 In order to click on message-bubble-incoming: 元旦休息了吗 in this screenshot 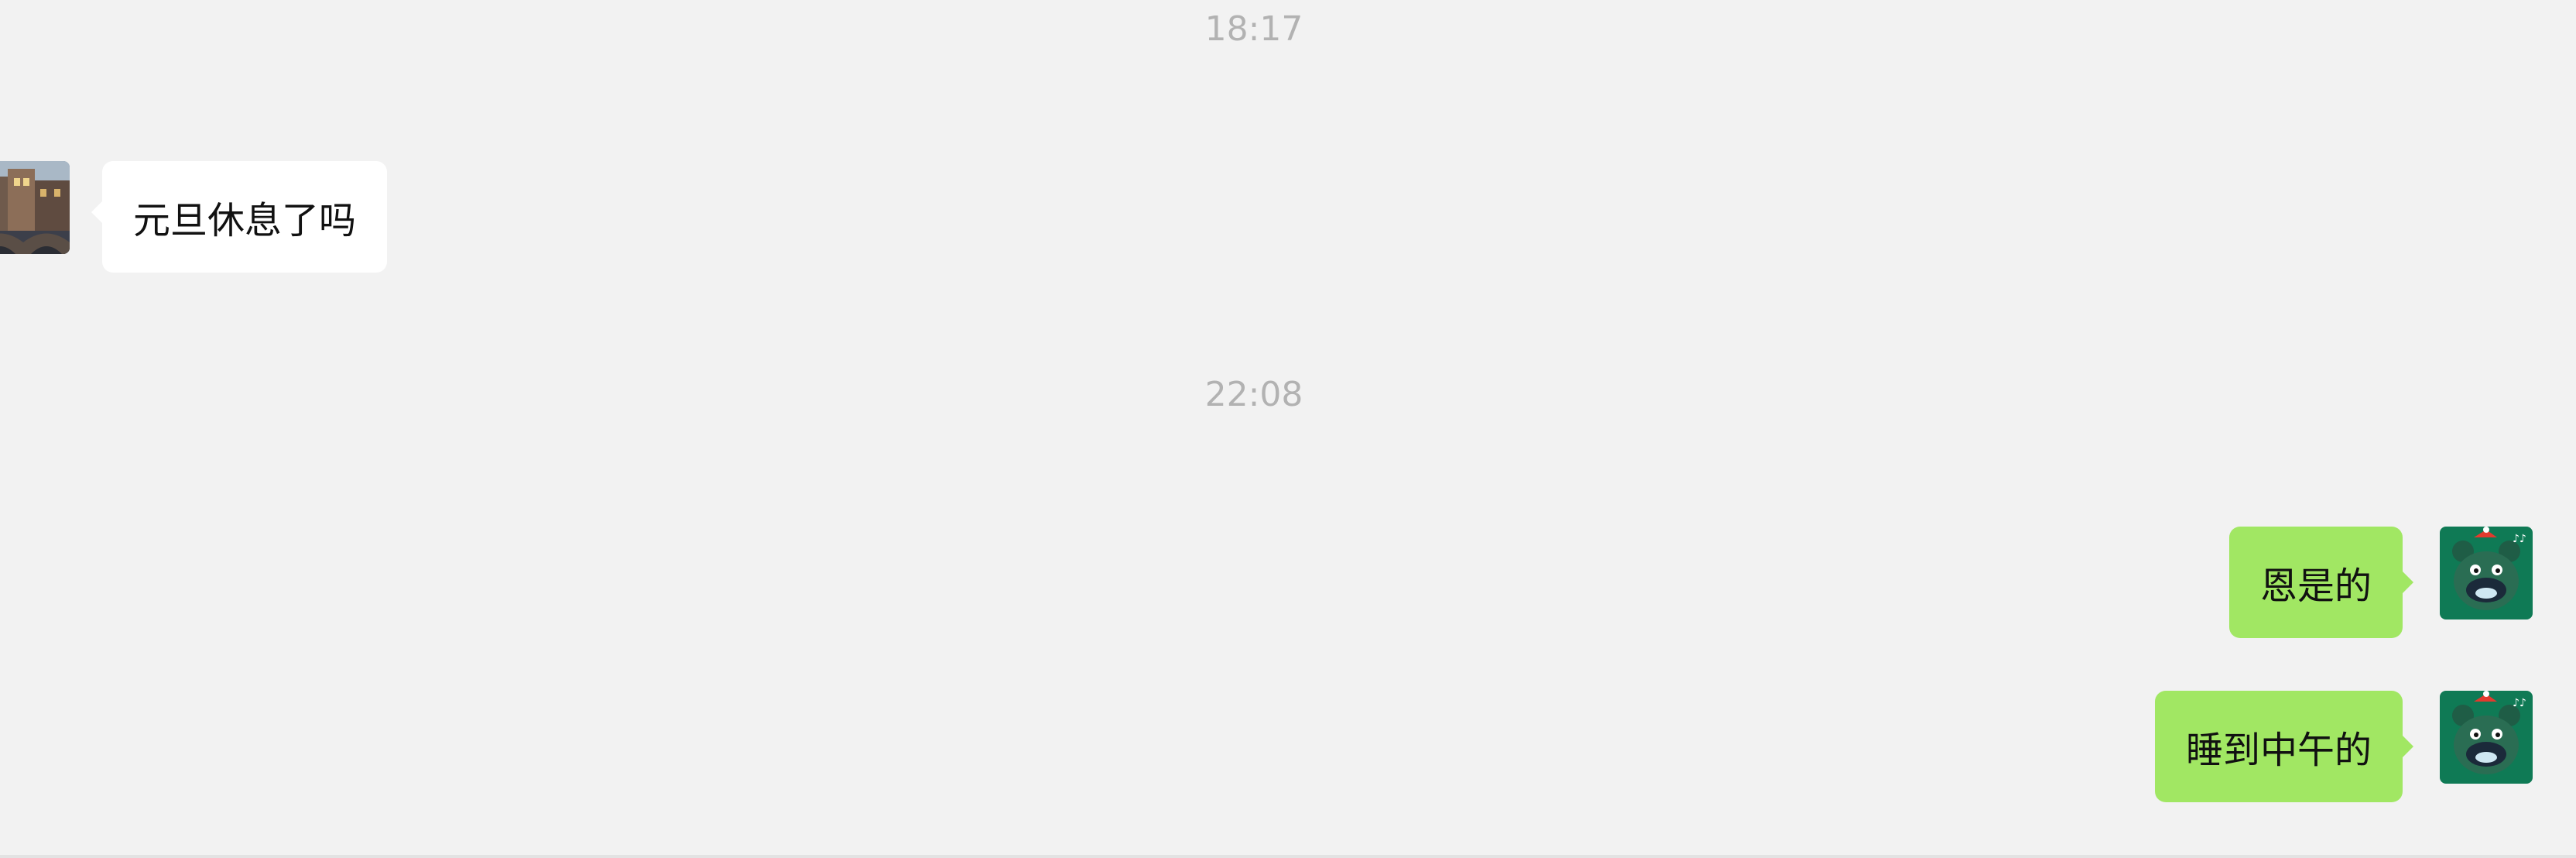, I will do `click(239, 217)`.